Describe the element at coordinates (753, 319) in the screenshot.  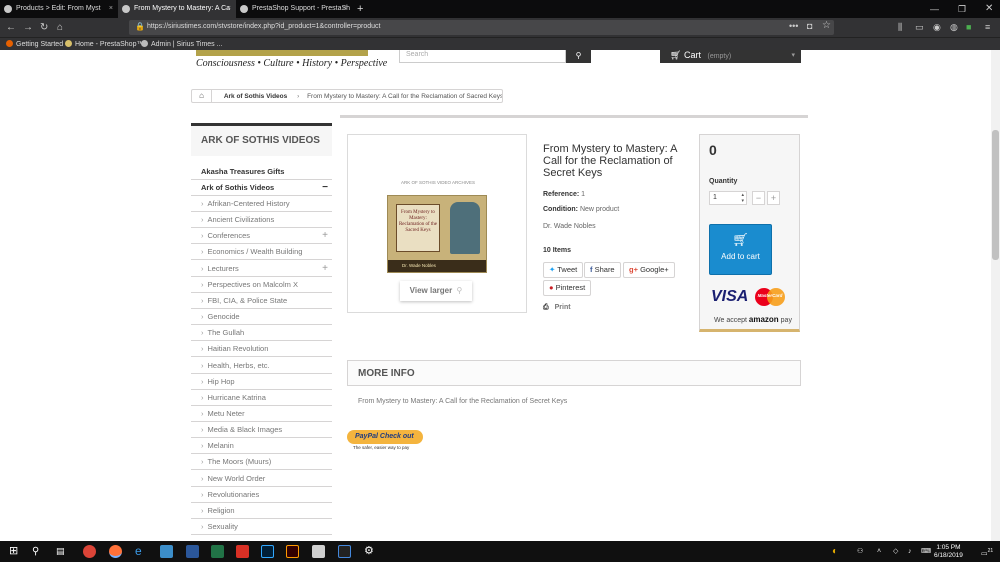
I see `amazon-pay-badge: We accept amazon pay` at that location.